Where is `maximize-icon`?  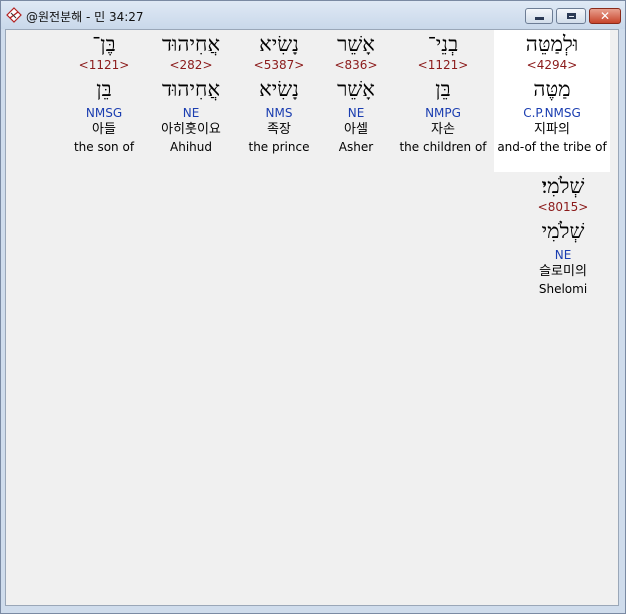
maximize-icon is located at coordinates (571, 16).